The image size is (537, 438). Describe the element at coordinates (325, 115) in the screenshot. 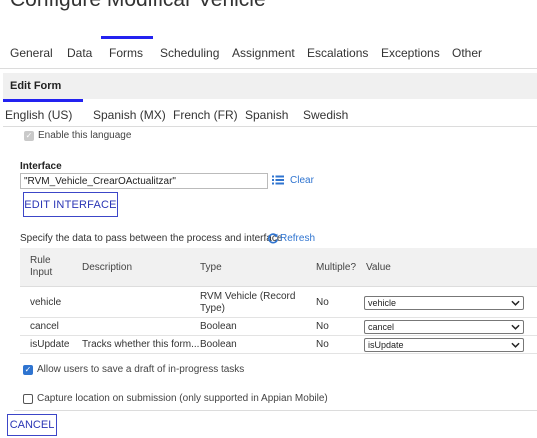

I see `tab-swedish: Swedish` at that location.